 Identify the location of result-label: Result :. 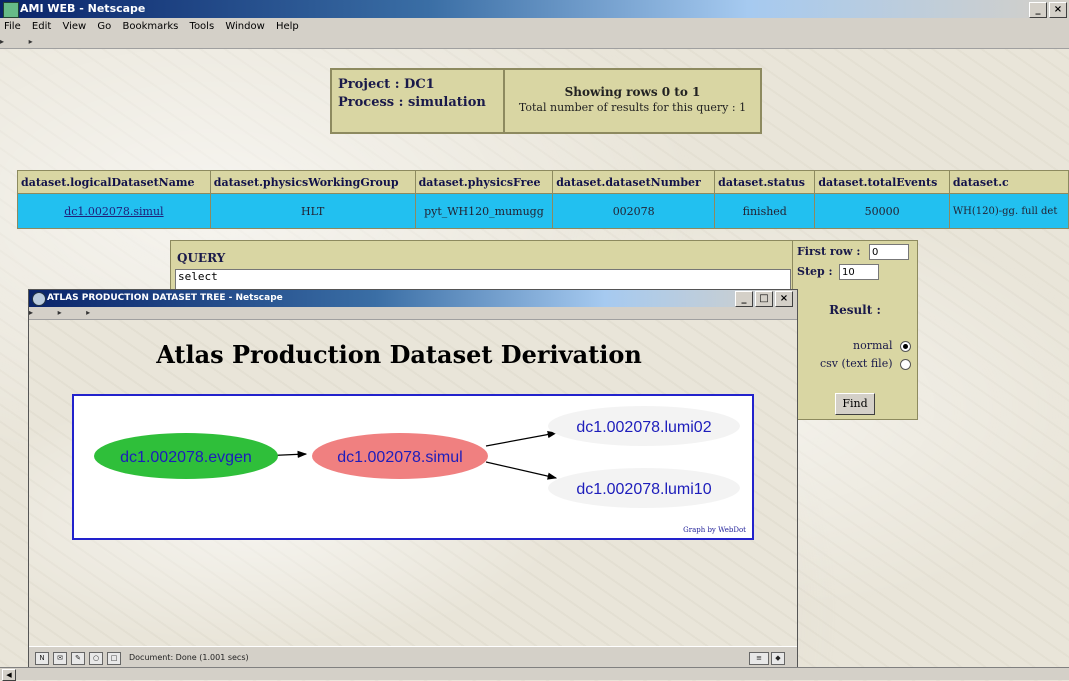
(855, 310).